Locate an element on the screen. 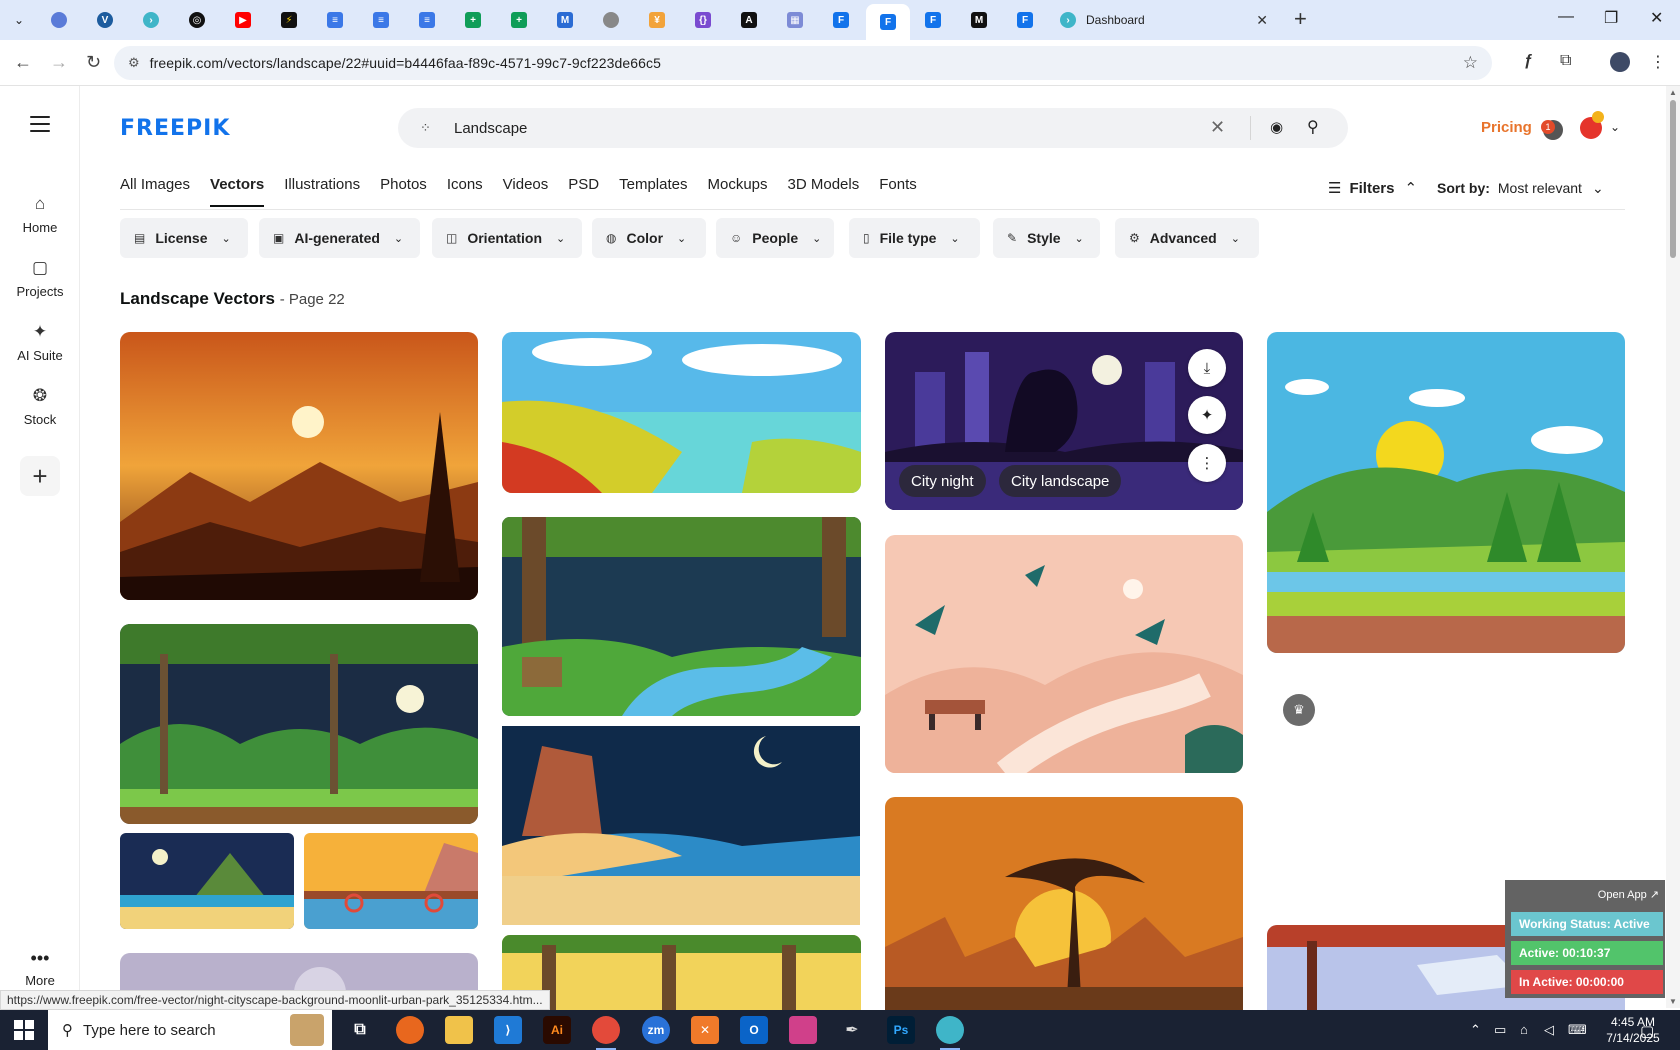 This screenshot has height=1050, width=1680. search-input is located at coordinates (774, 128).